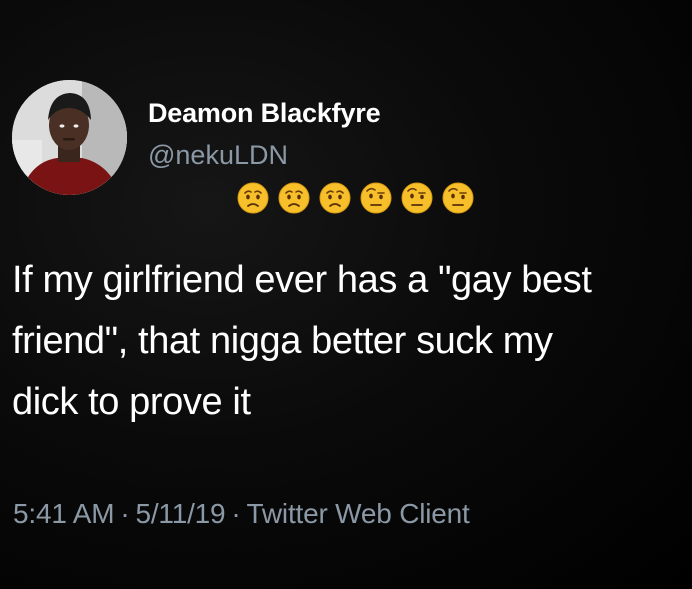 The image size is (692, 589). What do you see at coordinates (358, 513) in the screenshot?
I see `tweet-client: Twitter Web Client` at bounding box center [358, 513].